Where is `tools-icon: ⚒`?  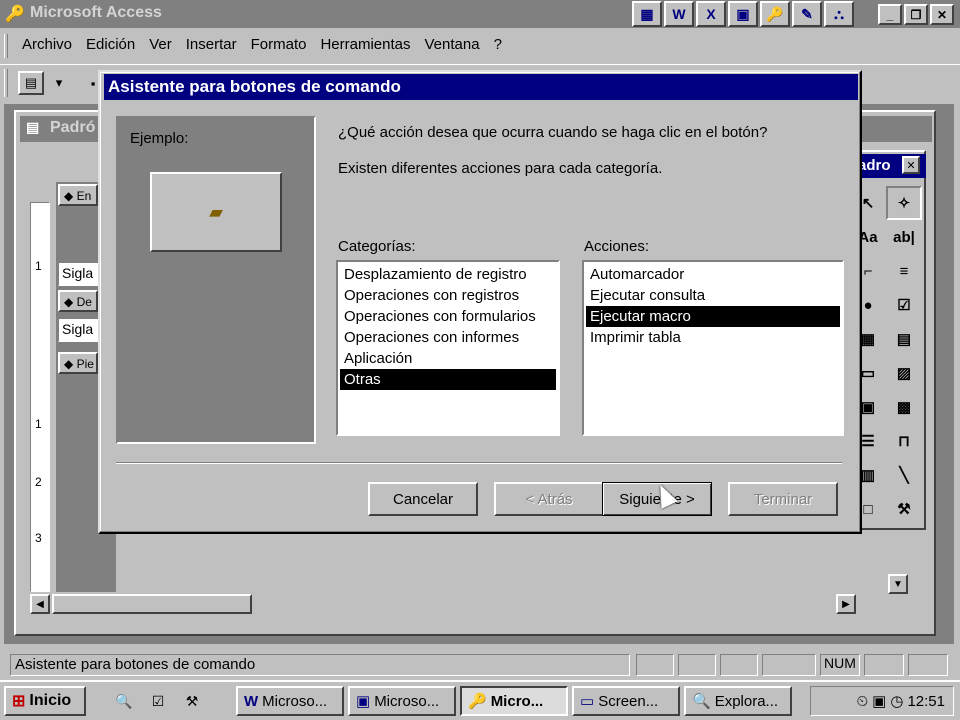
tools-icon: ⚒ is located at coordinates (192, 701).